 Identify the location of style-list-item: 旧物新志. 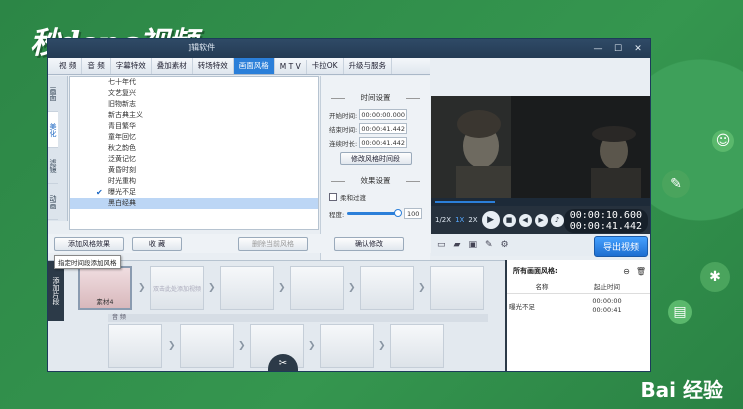
(194, 104).